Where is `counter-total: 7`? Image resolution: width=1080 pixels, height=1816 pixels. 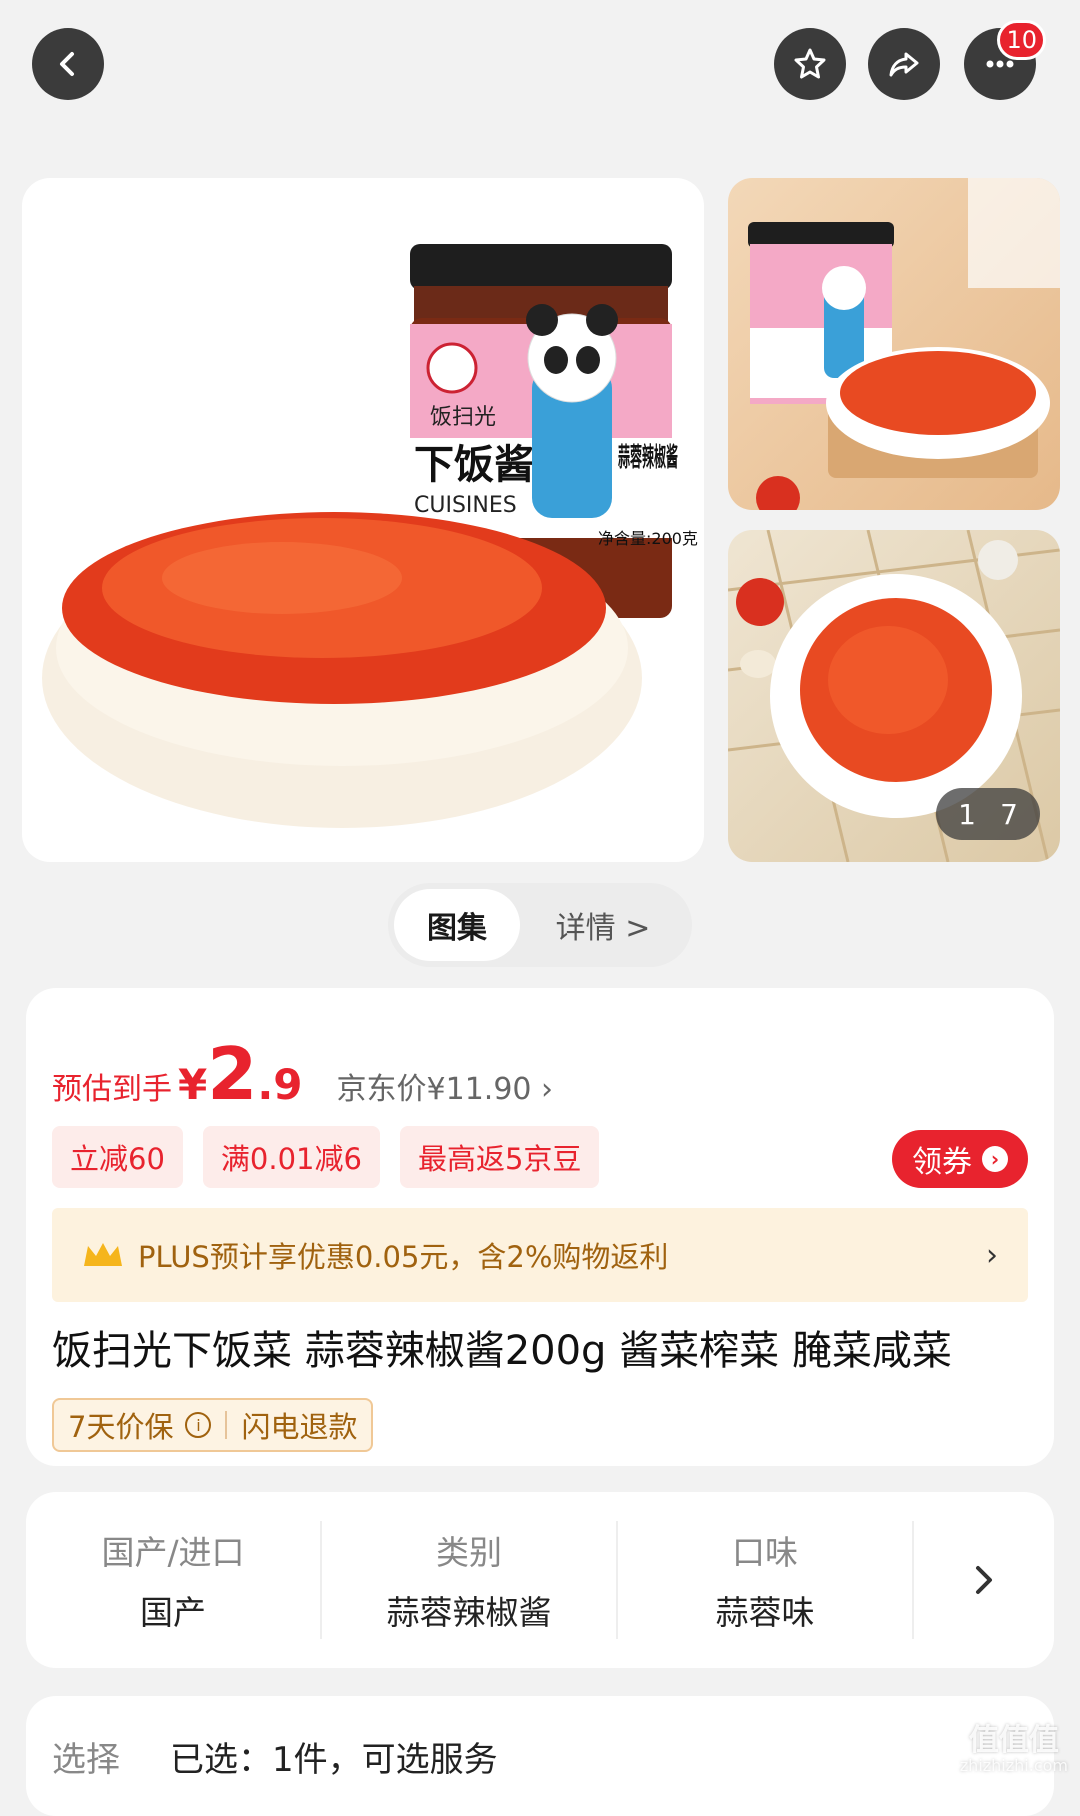
counter-total: 7 is located at coordinates (1009, 814).